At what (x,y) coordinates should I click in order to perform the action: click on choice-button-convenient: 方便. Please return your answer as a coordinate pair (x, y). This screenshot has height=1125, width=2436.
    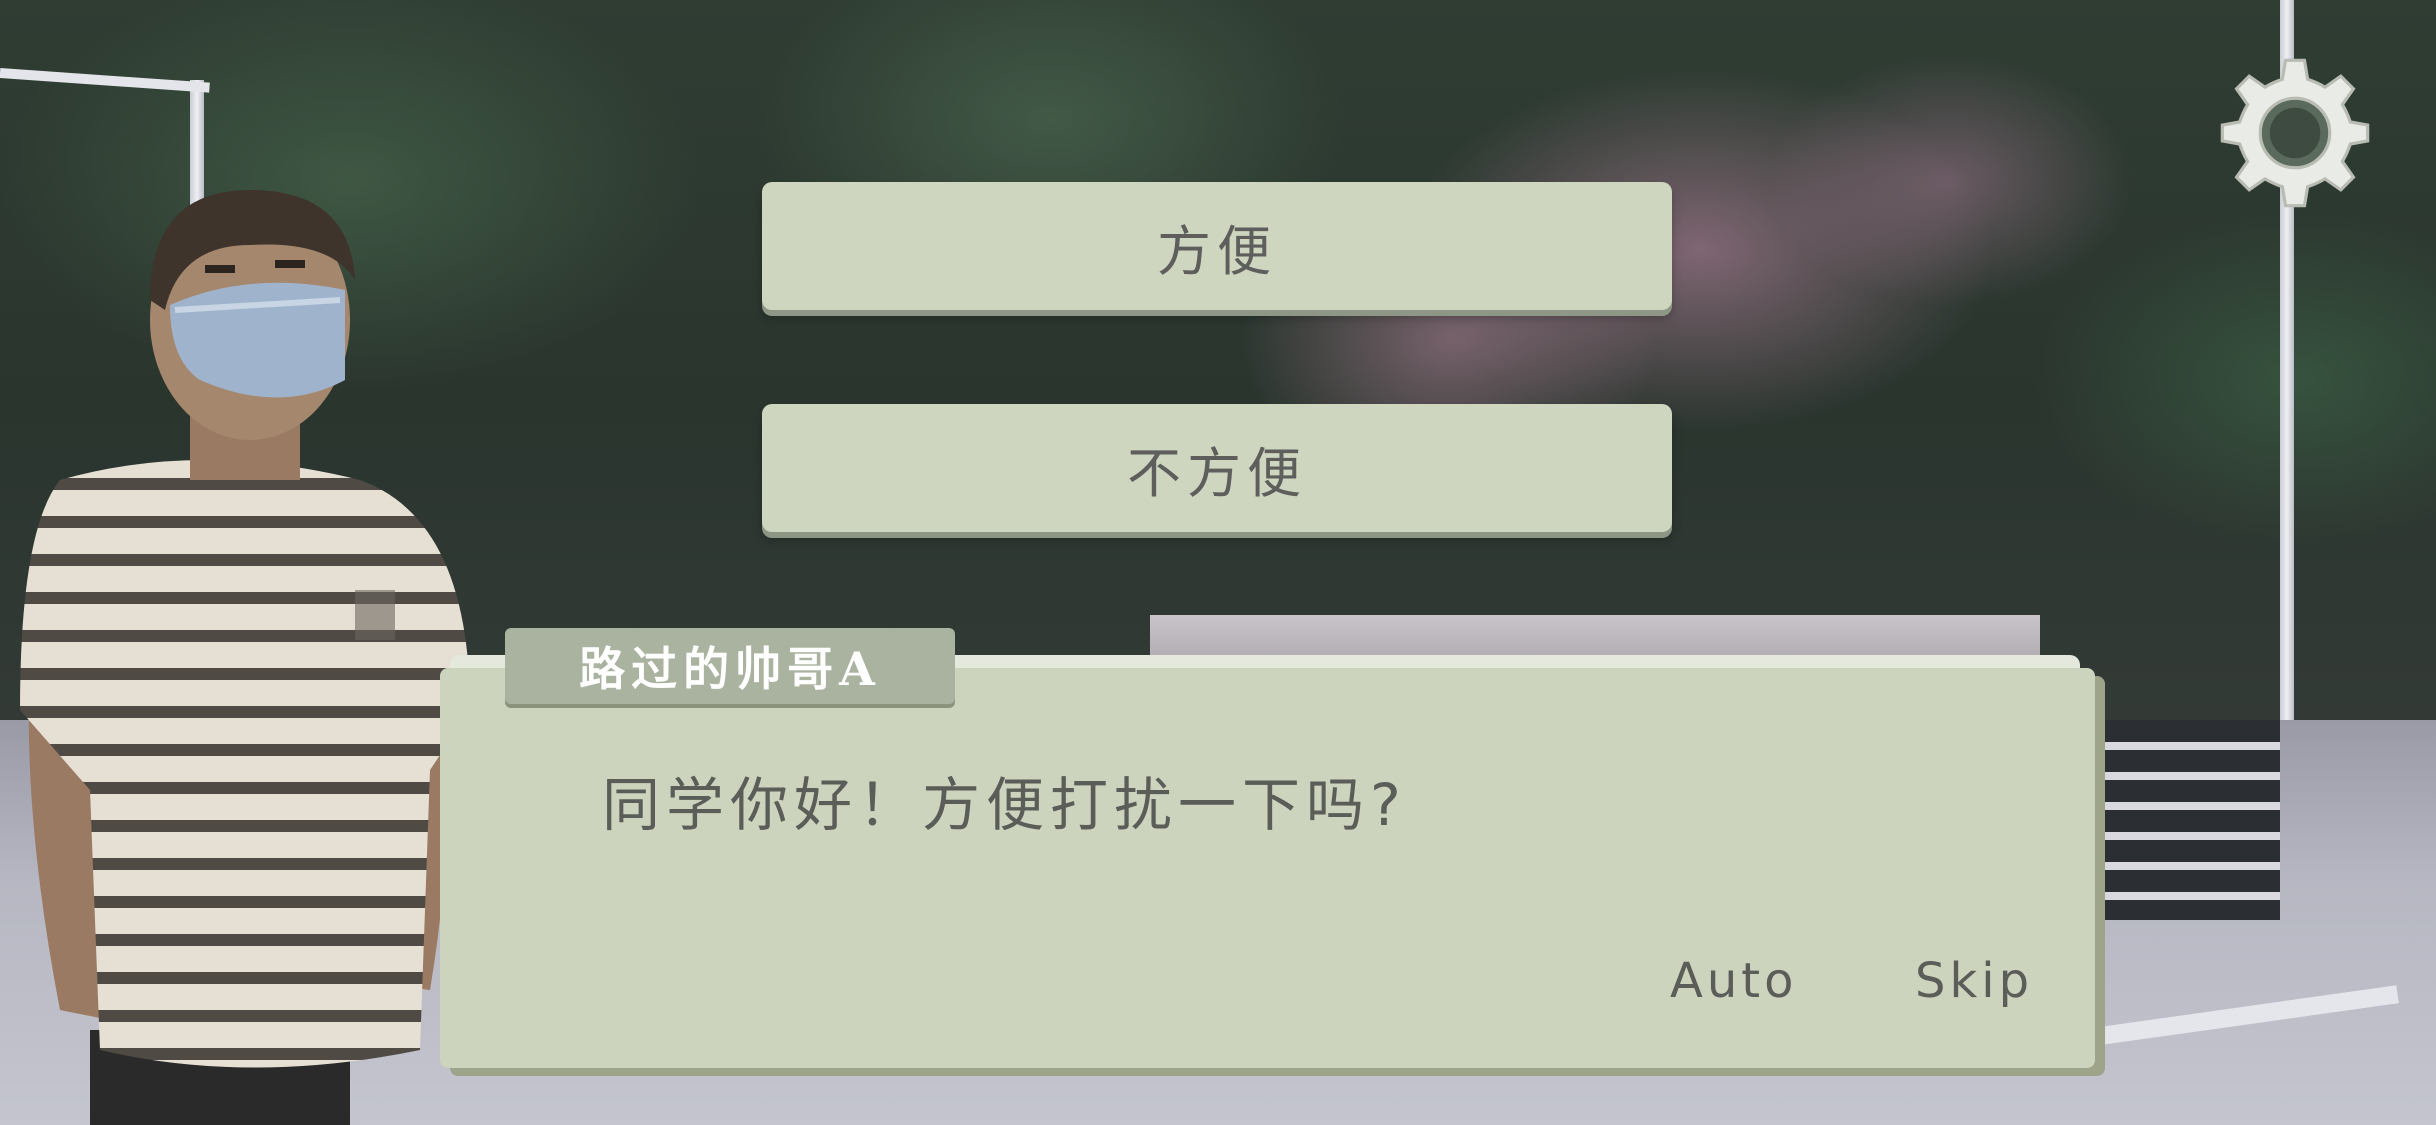
    Looking at the image, I should click on (1217, 246).